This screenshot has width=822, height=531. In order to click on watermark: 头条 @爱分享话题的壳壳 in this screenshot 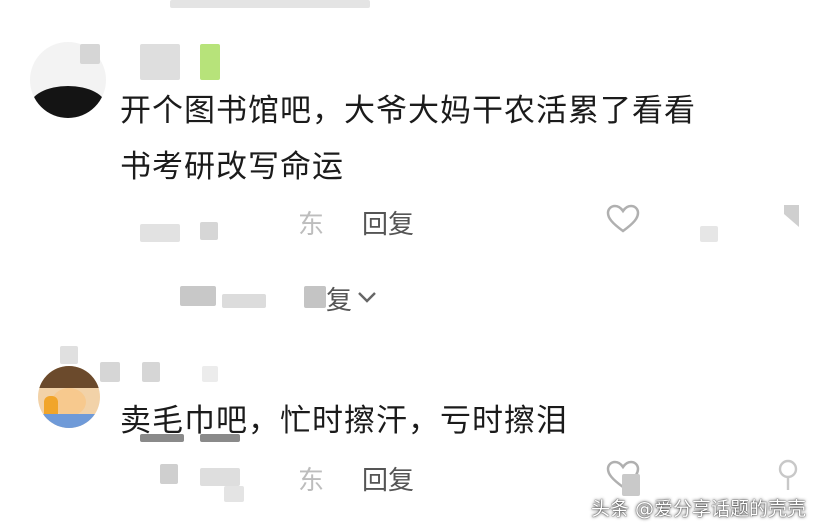, I will do `click(698, 509)`.